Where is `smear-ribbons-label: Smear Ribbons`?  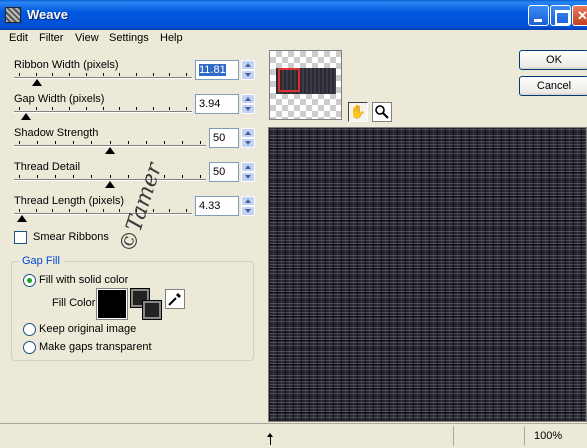 smear-ribbons-label: Smear Ribbons is located at coordinates (71, 237).